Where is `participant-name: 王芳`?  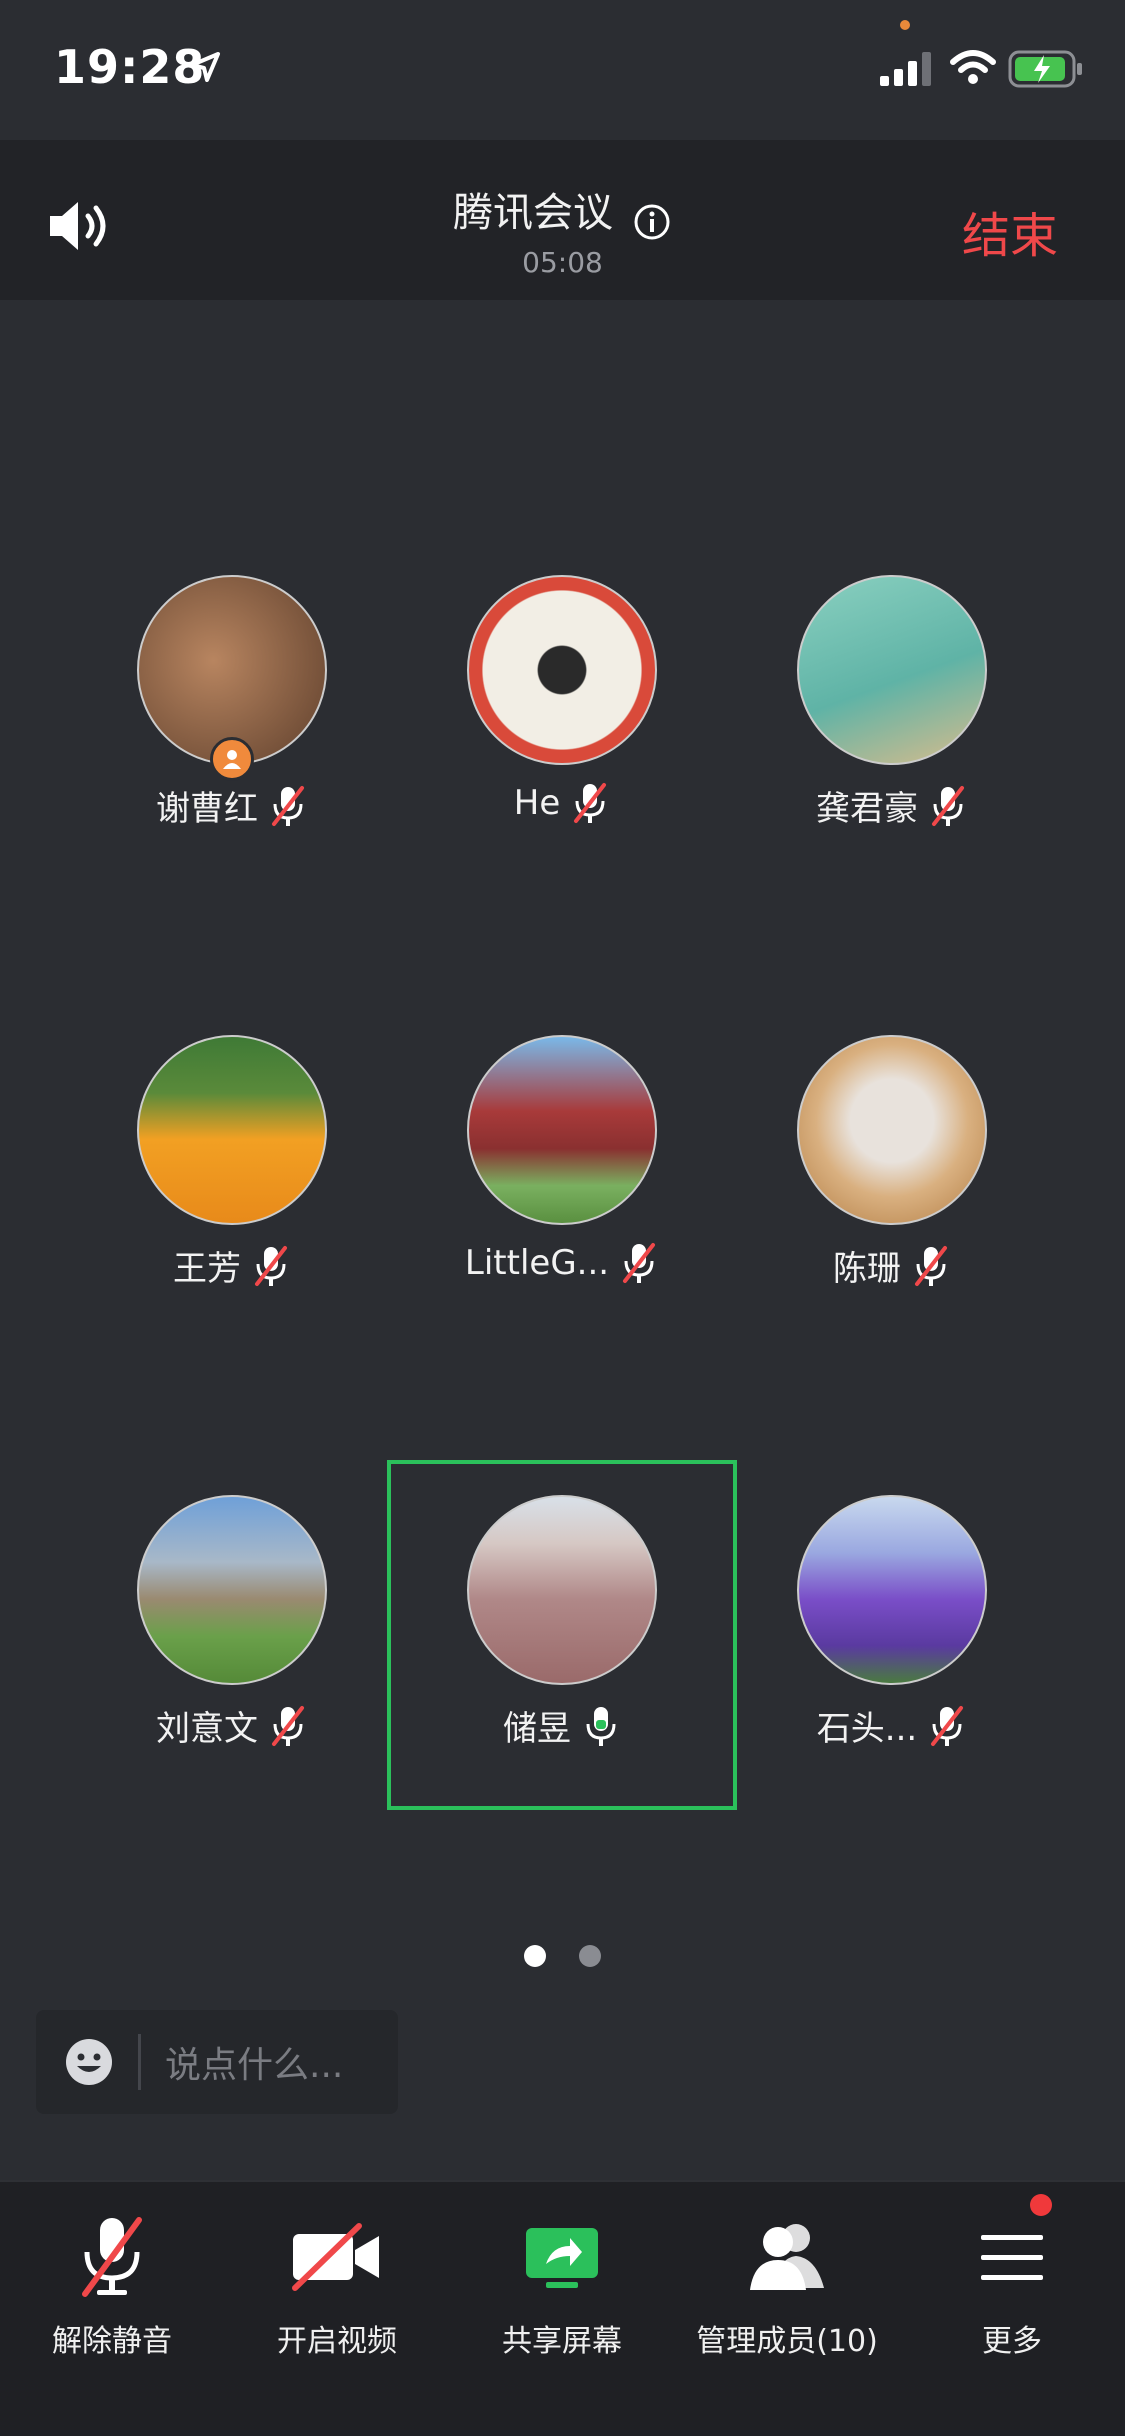
participant-name: 王芳 is located at coordinates (207, 1269).